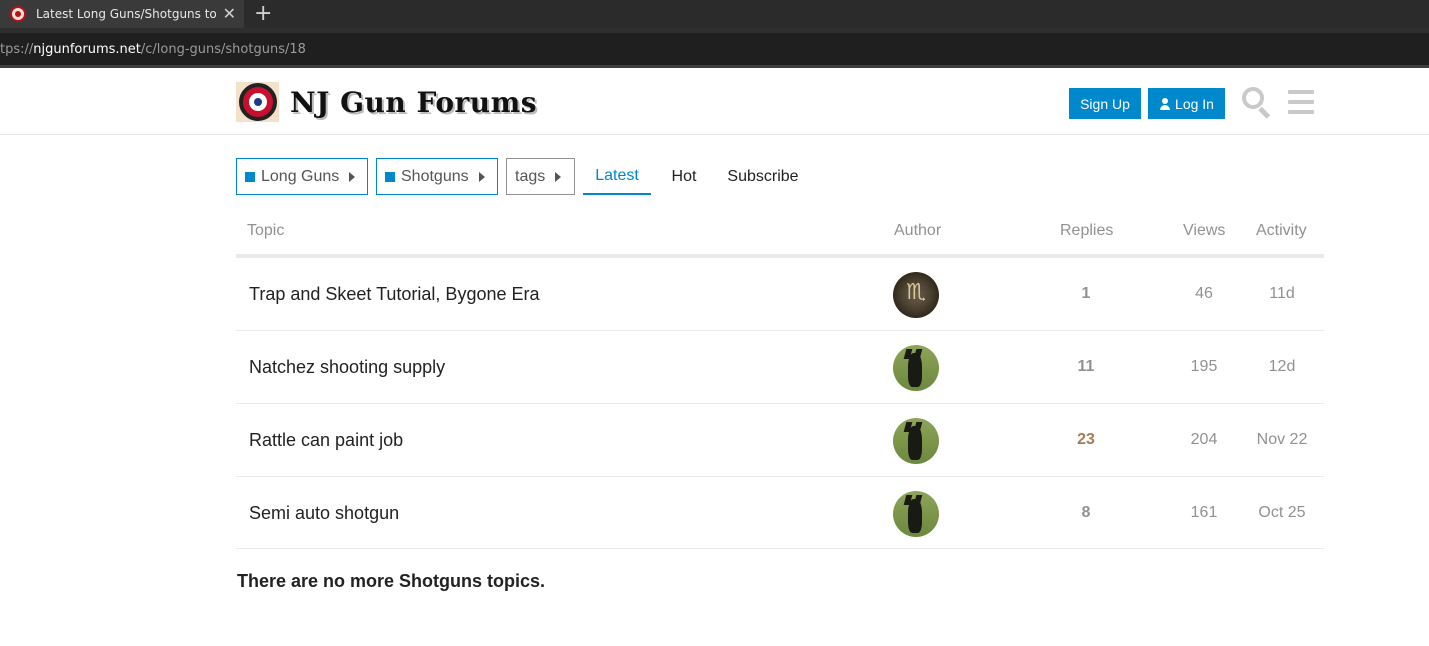 Image resolution: width=1429 pixels, height=646 pixels. Describe the element at coordinates (1165, 103) in the screenshot. I see `user-icon` at that location.